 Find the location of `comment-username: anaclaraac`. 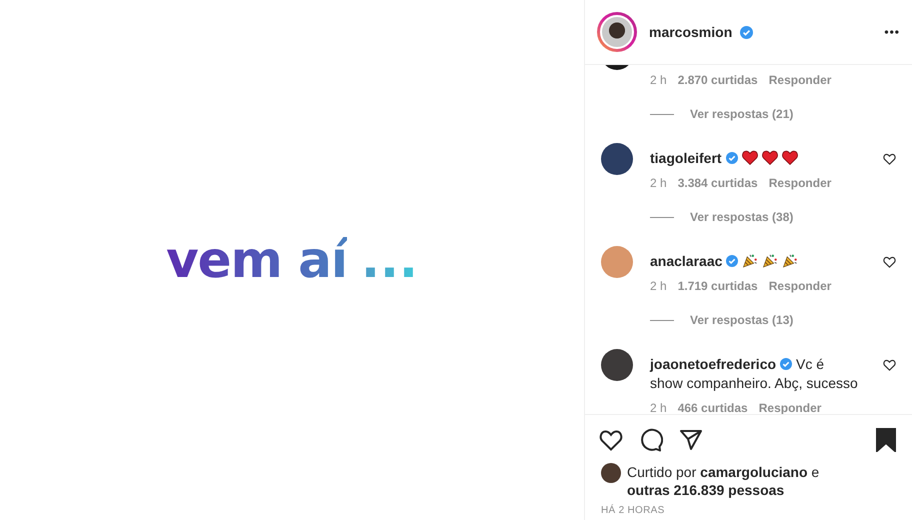

comment-username: anaclaraac is located at coordinates (686, 261).